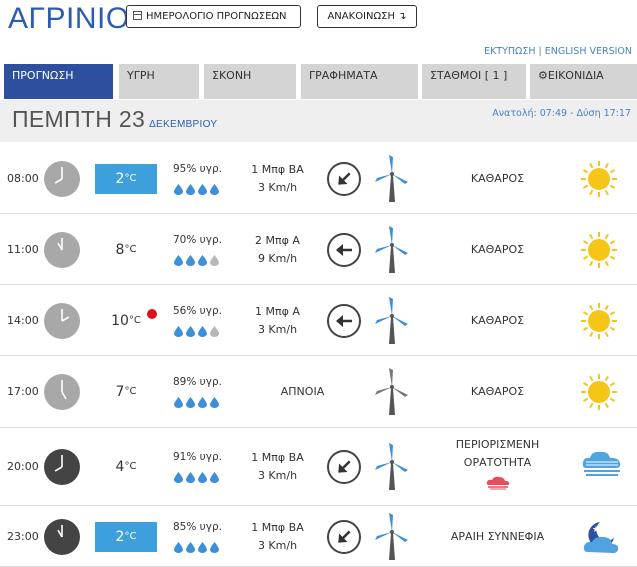  Describe the element at coordinates (318, 249) in the screenshot. I see `forecast-row: 11:00 8°C 70% υγρ. 2 Μπφ Α 9 Km/h ΚΑΘΑΡΟΣ` at that location.